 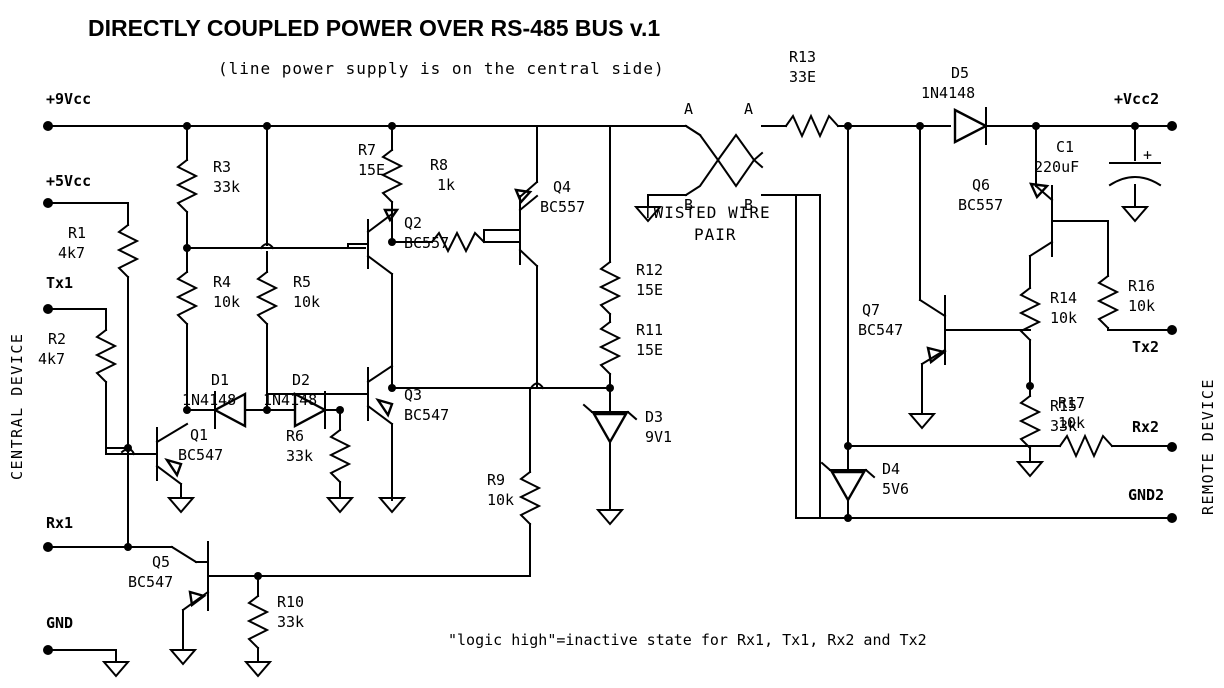 What do you see at coordinates (981, 185) in the screenshot?
I see `q6-ref: Q6` at bounding box center [981, 185].